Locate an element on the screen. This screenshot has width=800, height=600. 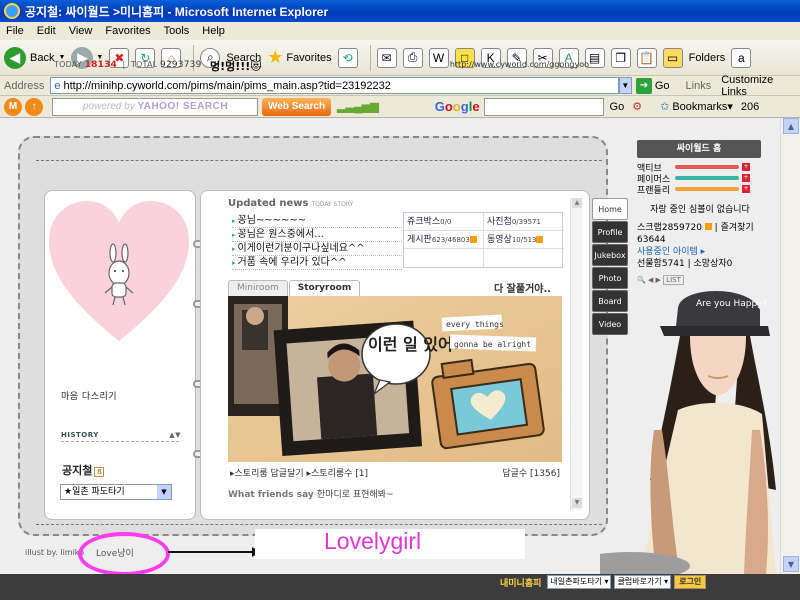
triangle-up-down-icon: ▲▼ is located at coordinates (175, 435).